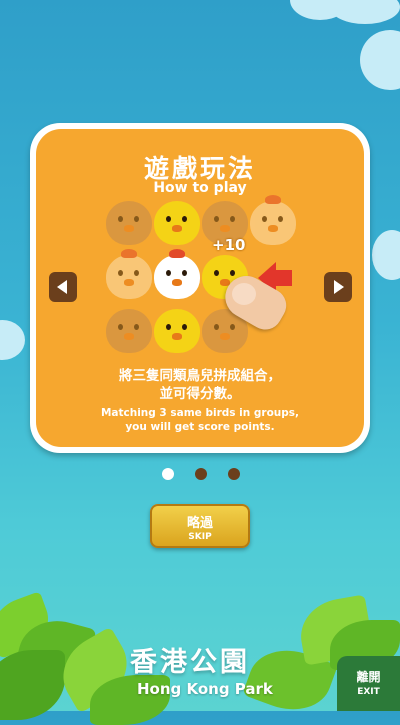 The image size is (400, 725). What do you see at coordinates (338, 287) in the screenshot?
I see `next-page-button` at bounding box center [338, 287].